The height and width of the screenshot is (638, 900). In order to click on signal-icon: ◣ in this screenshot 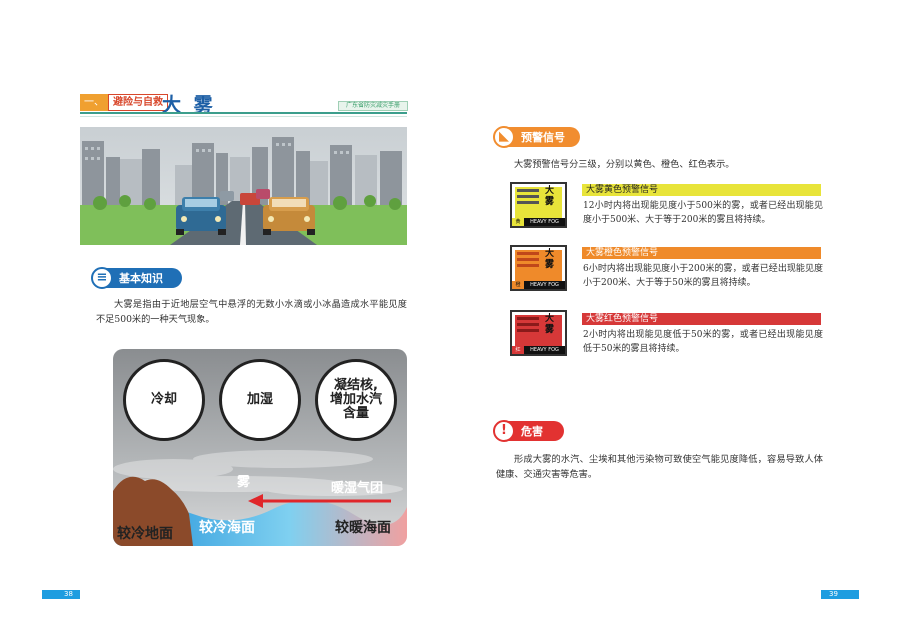, I will do `click(504, 136)`.